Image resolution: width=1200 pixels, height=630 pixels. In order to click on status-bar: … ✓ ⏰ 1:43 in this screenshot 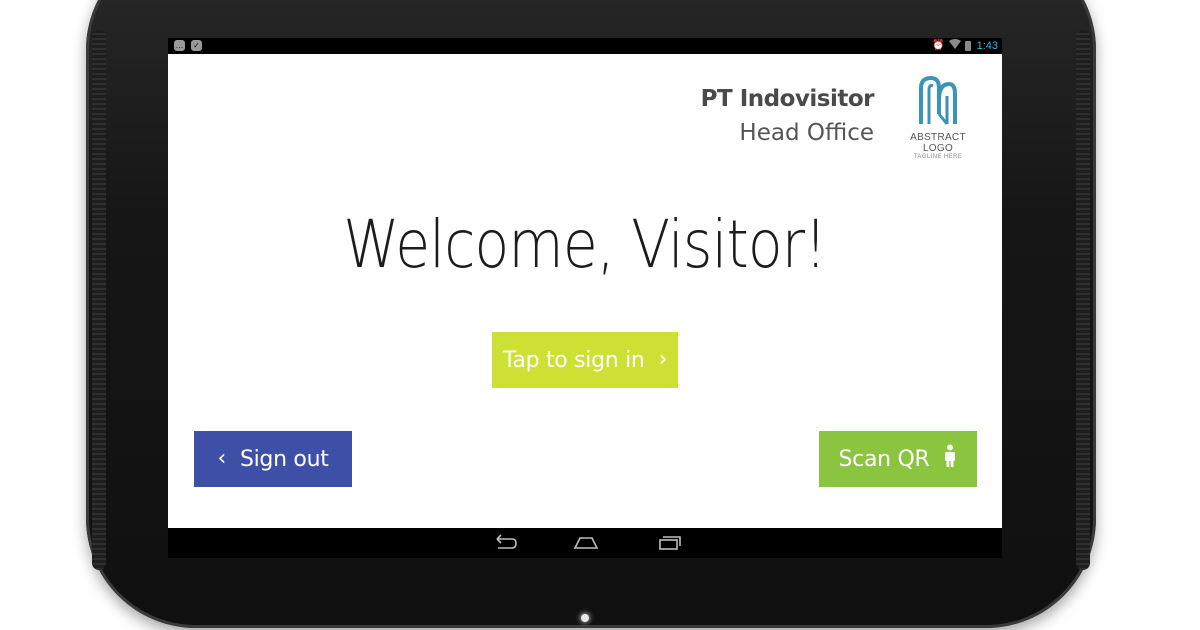, I will do `click(585, 46)`.